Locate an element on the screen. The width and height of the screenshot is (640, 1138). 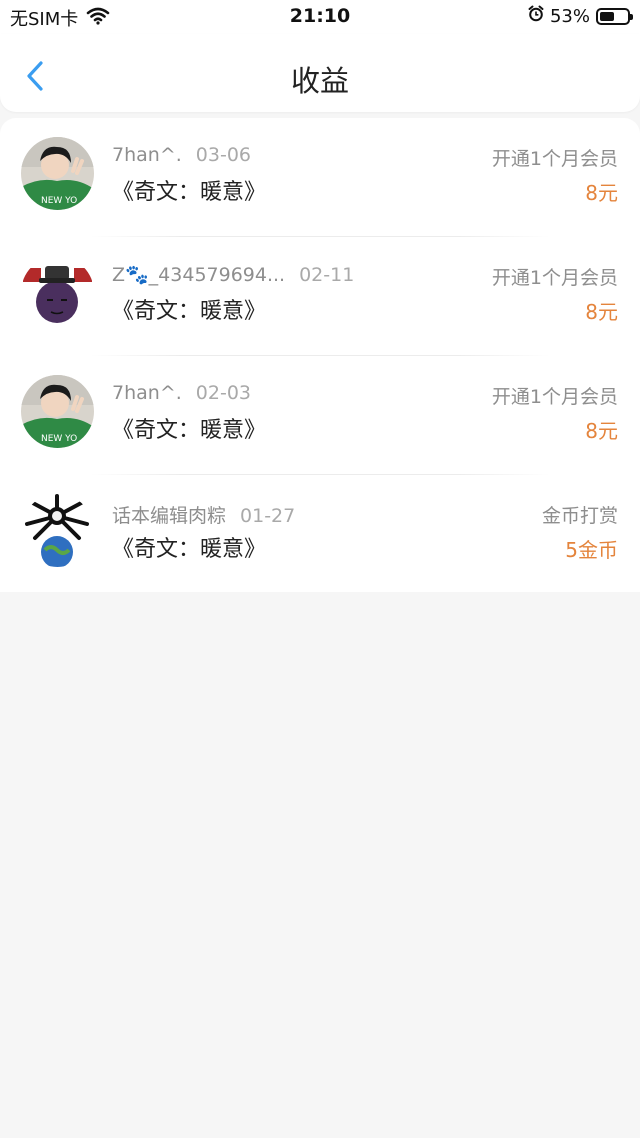
record-date: 02-03 is located at coordinates (223, 393).